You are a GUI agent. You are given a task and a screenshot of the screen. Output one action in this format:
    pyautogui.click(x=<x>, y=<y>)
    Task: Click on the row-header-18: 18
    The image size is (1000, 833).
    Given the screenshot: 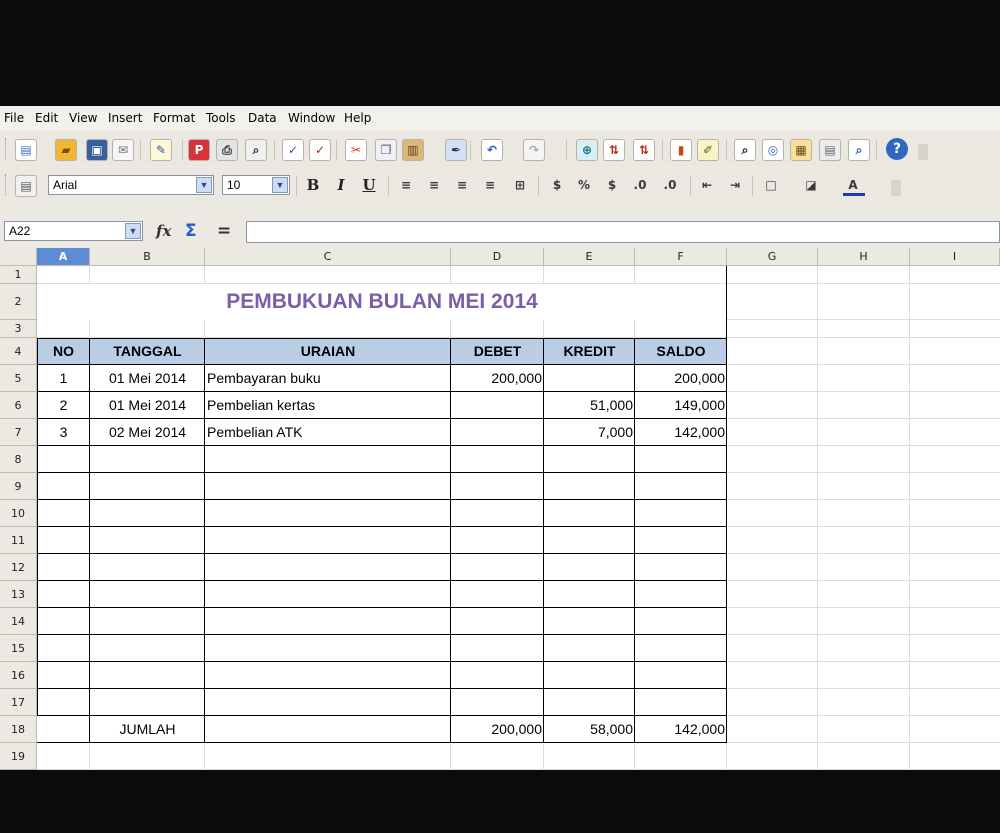 What is the action you would take?
    pyautogui.click(x=18, y=729)
    